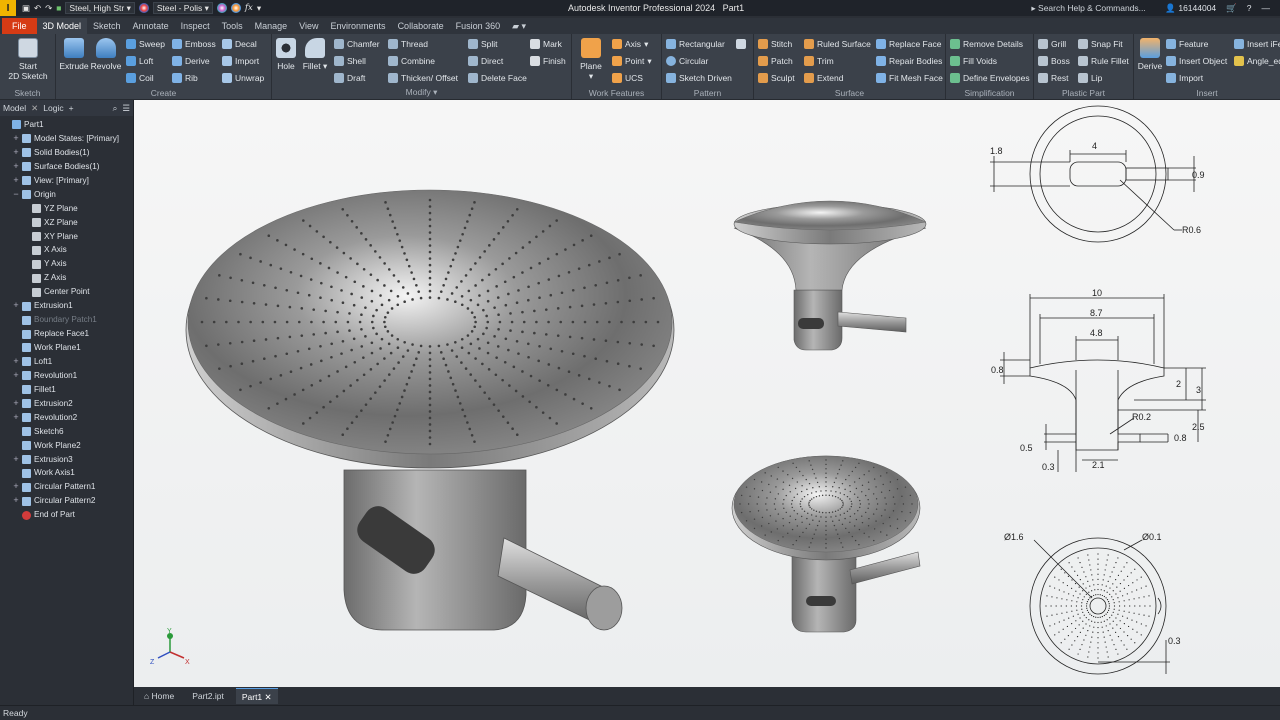  I want to click on fill-voids-button: Fill Voids, so click(973, 61).